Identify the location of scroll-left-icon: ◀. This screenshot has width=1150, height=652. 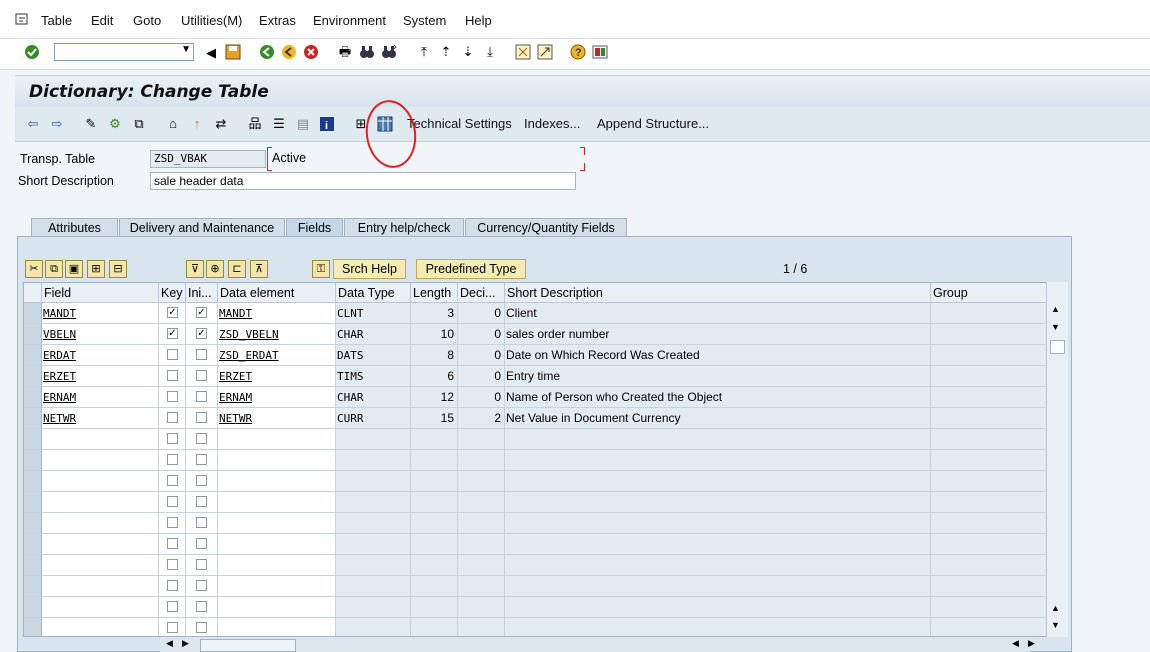
(169, 643).